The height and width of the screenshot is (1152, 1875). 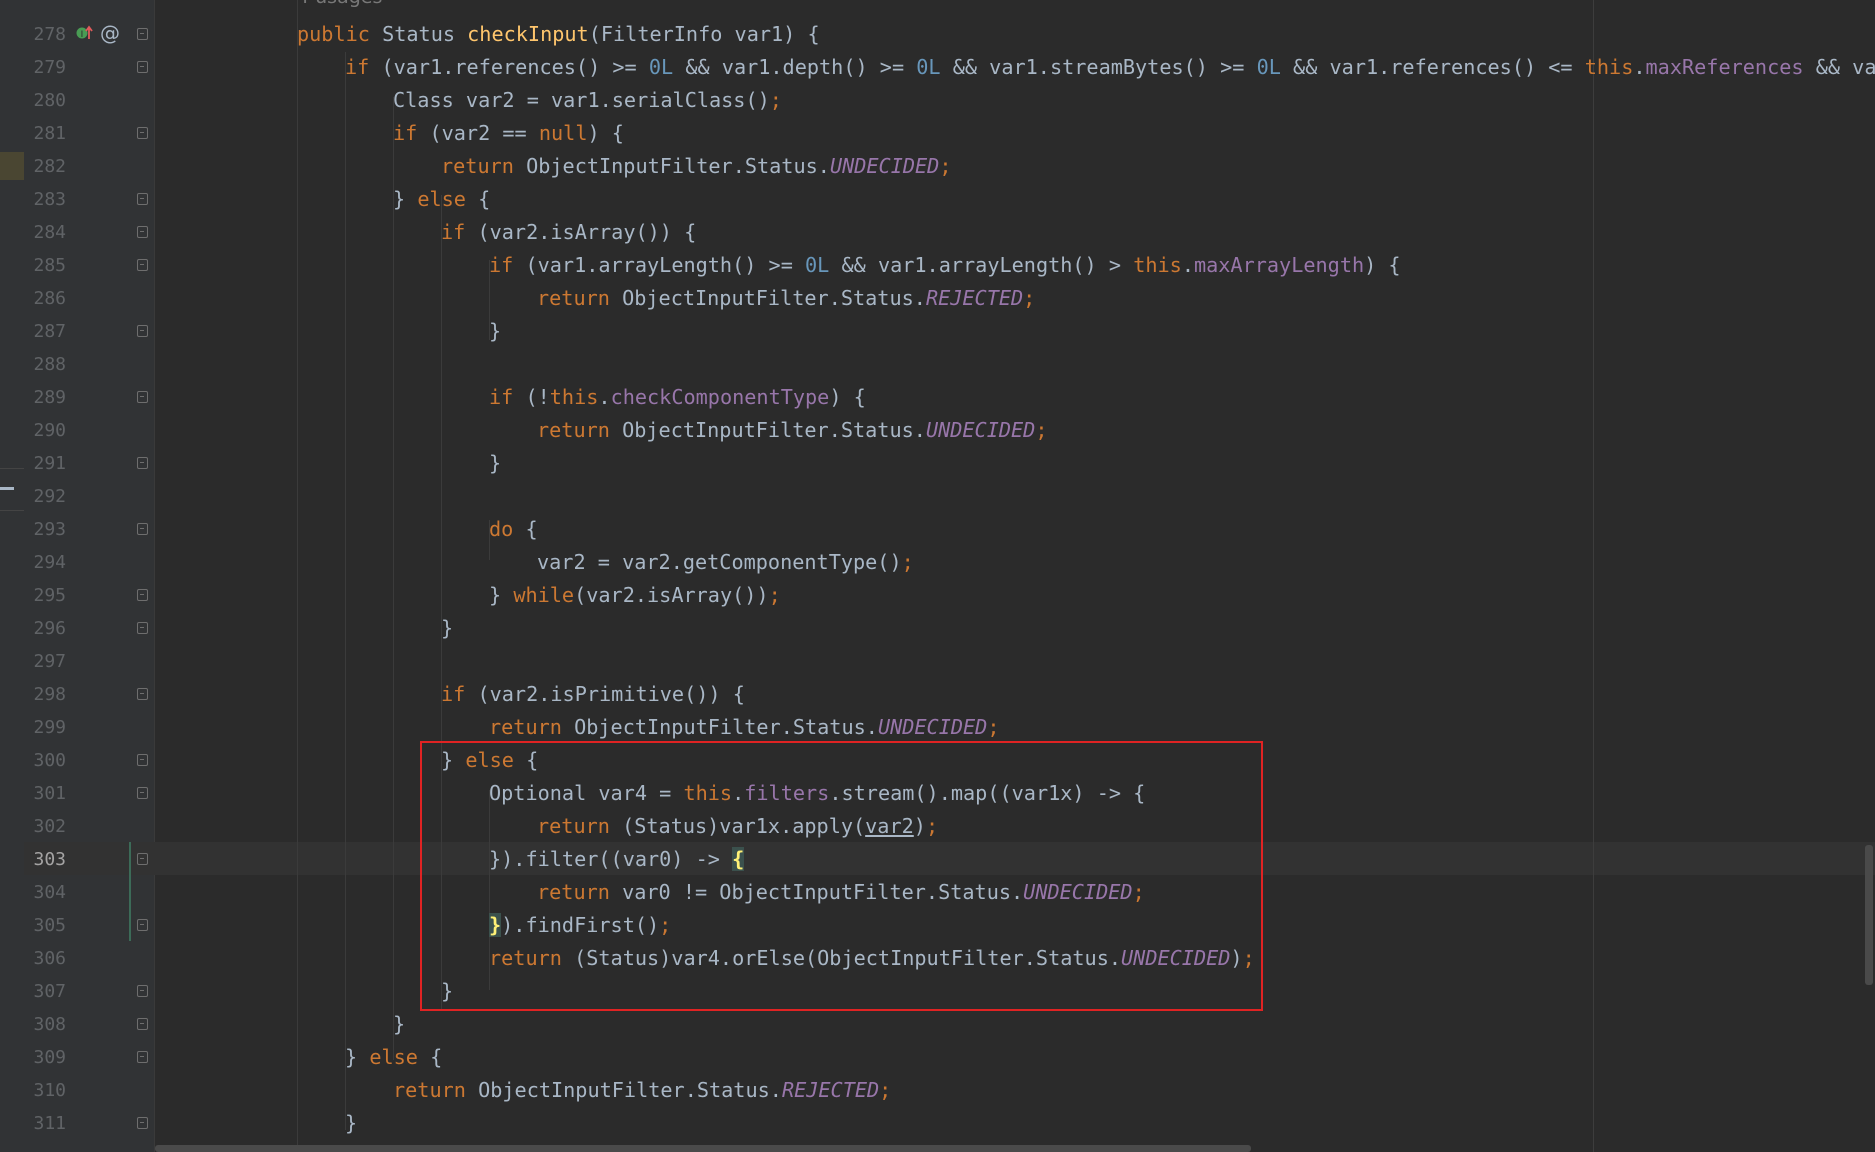 What do you see at coordinates (587, 100) in the screenshot?
I see `code-text: Class var2 = var1.serialClass();` at bounding box center [587, 100].